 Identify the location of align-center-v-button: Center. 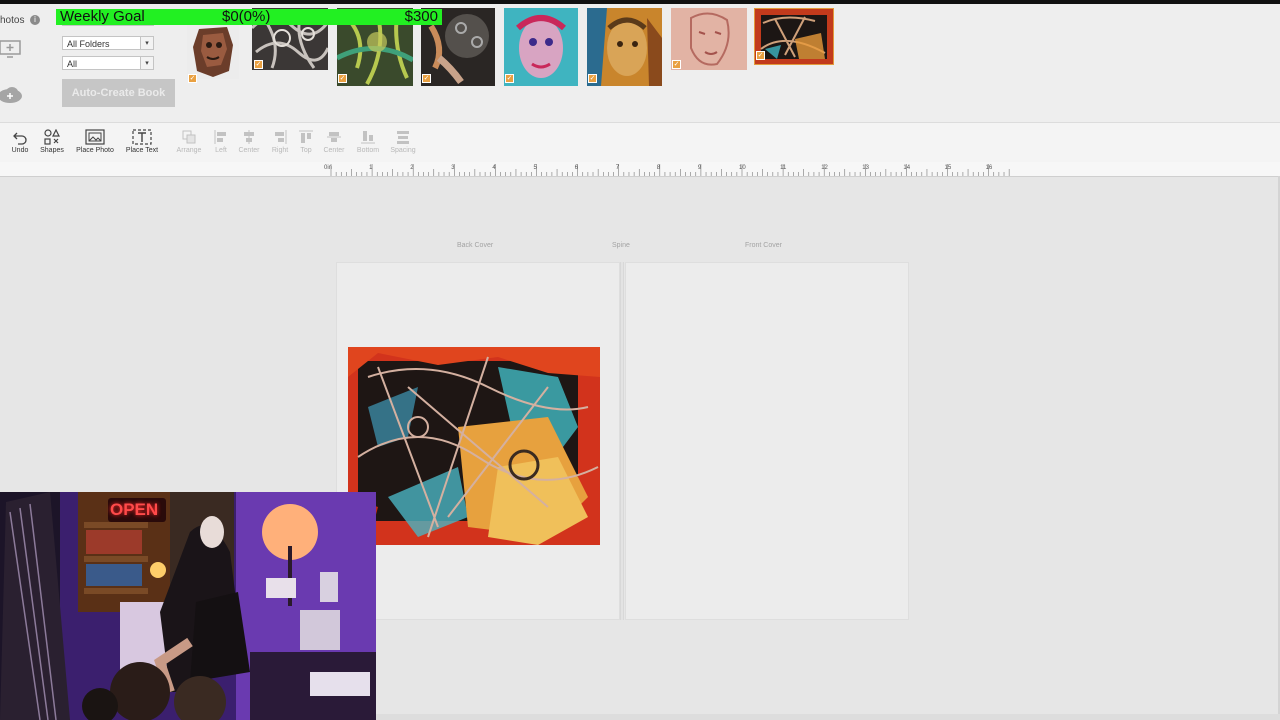
(334, 141).